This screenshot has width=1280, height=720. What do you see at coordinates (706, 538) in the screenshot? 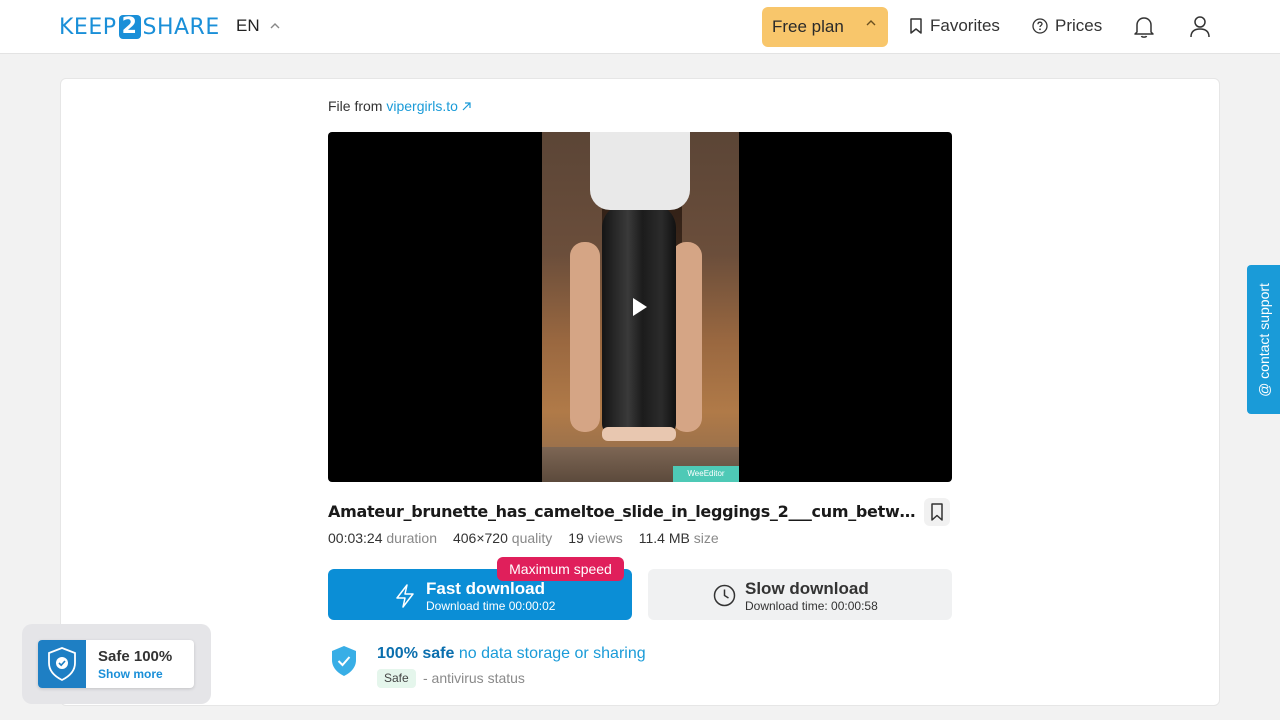
I see `size-label: size` at bounding box center [706, 538].